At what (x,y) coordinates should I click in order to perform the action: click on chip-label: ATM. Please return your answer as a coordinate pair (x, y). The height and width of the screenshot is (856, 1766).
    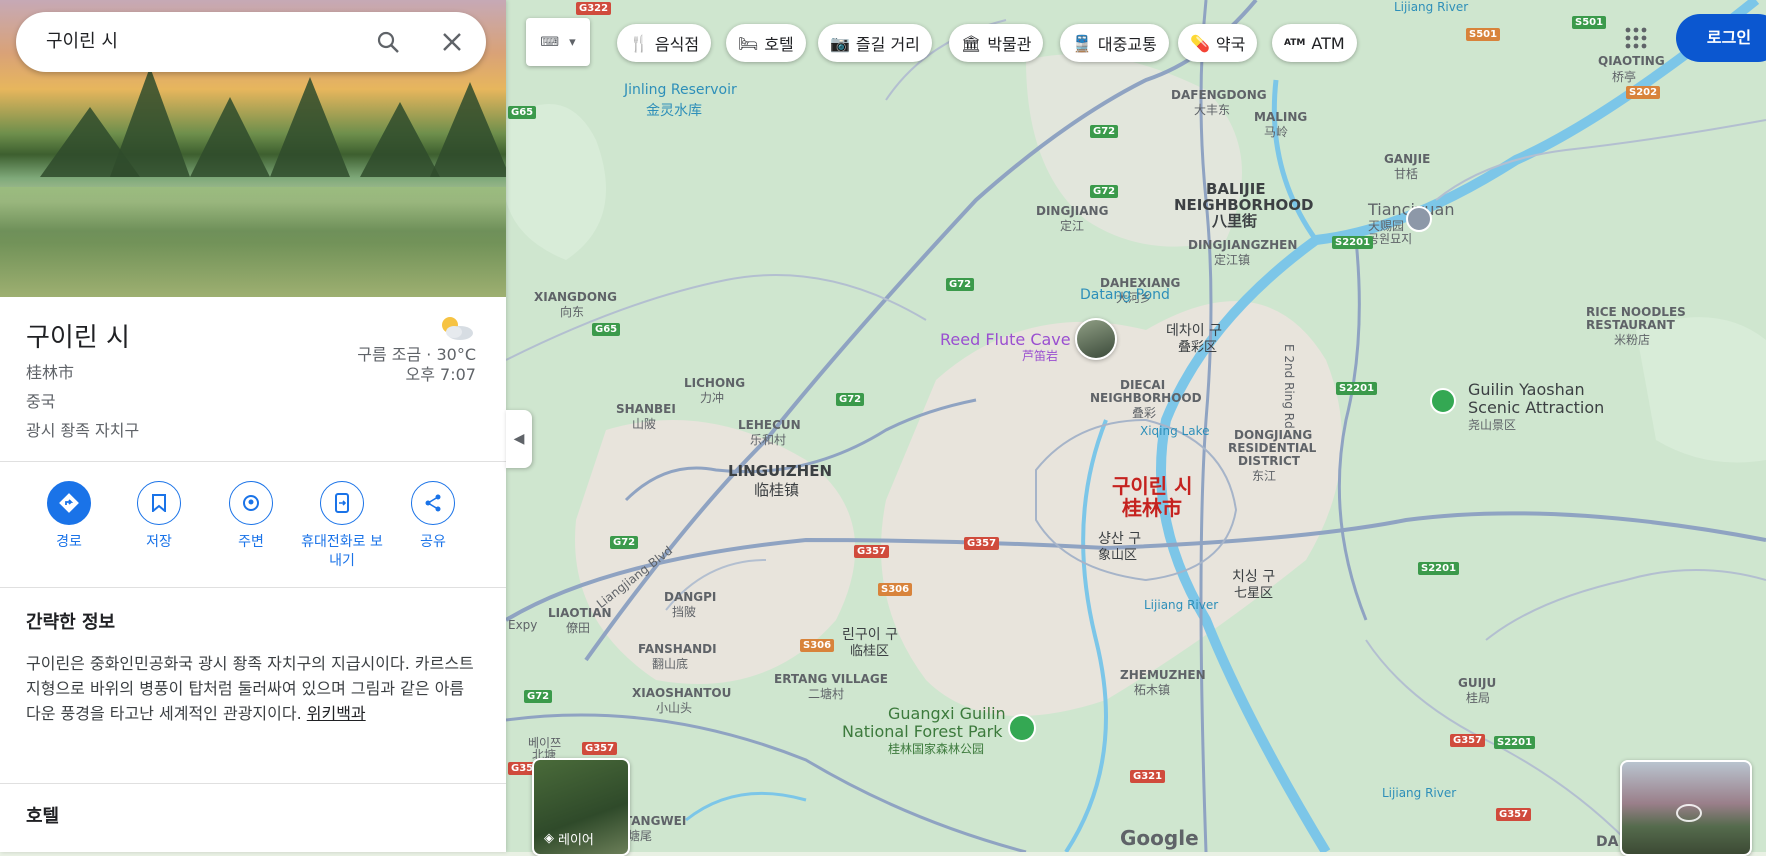
    Looking at the image, I should click on (1328, 43).